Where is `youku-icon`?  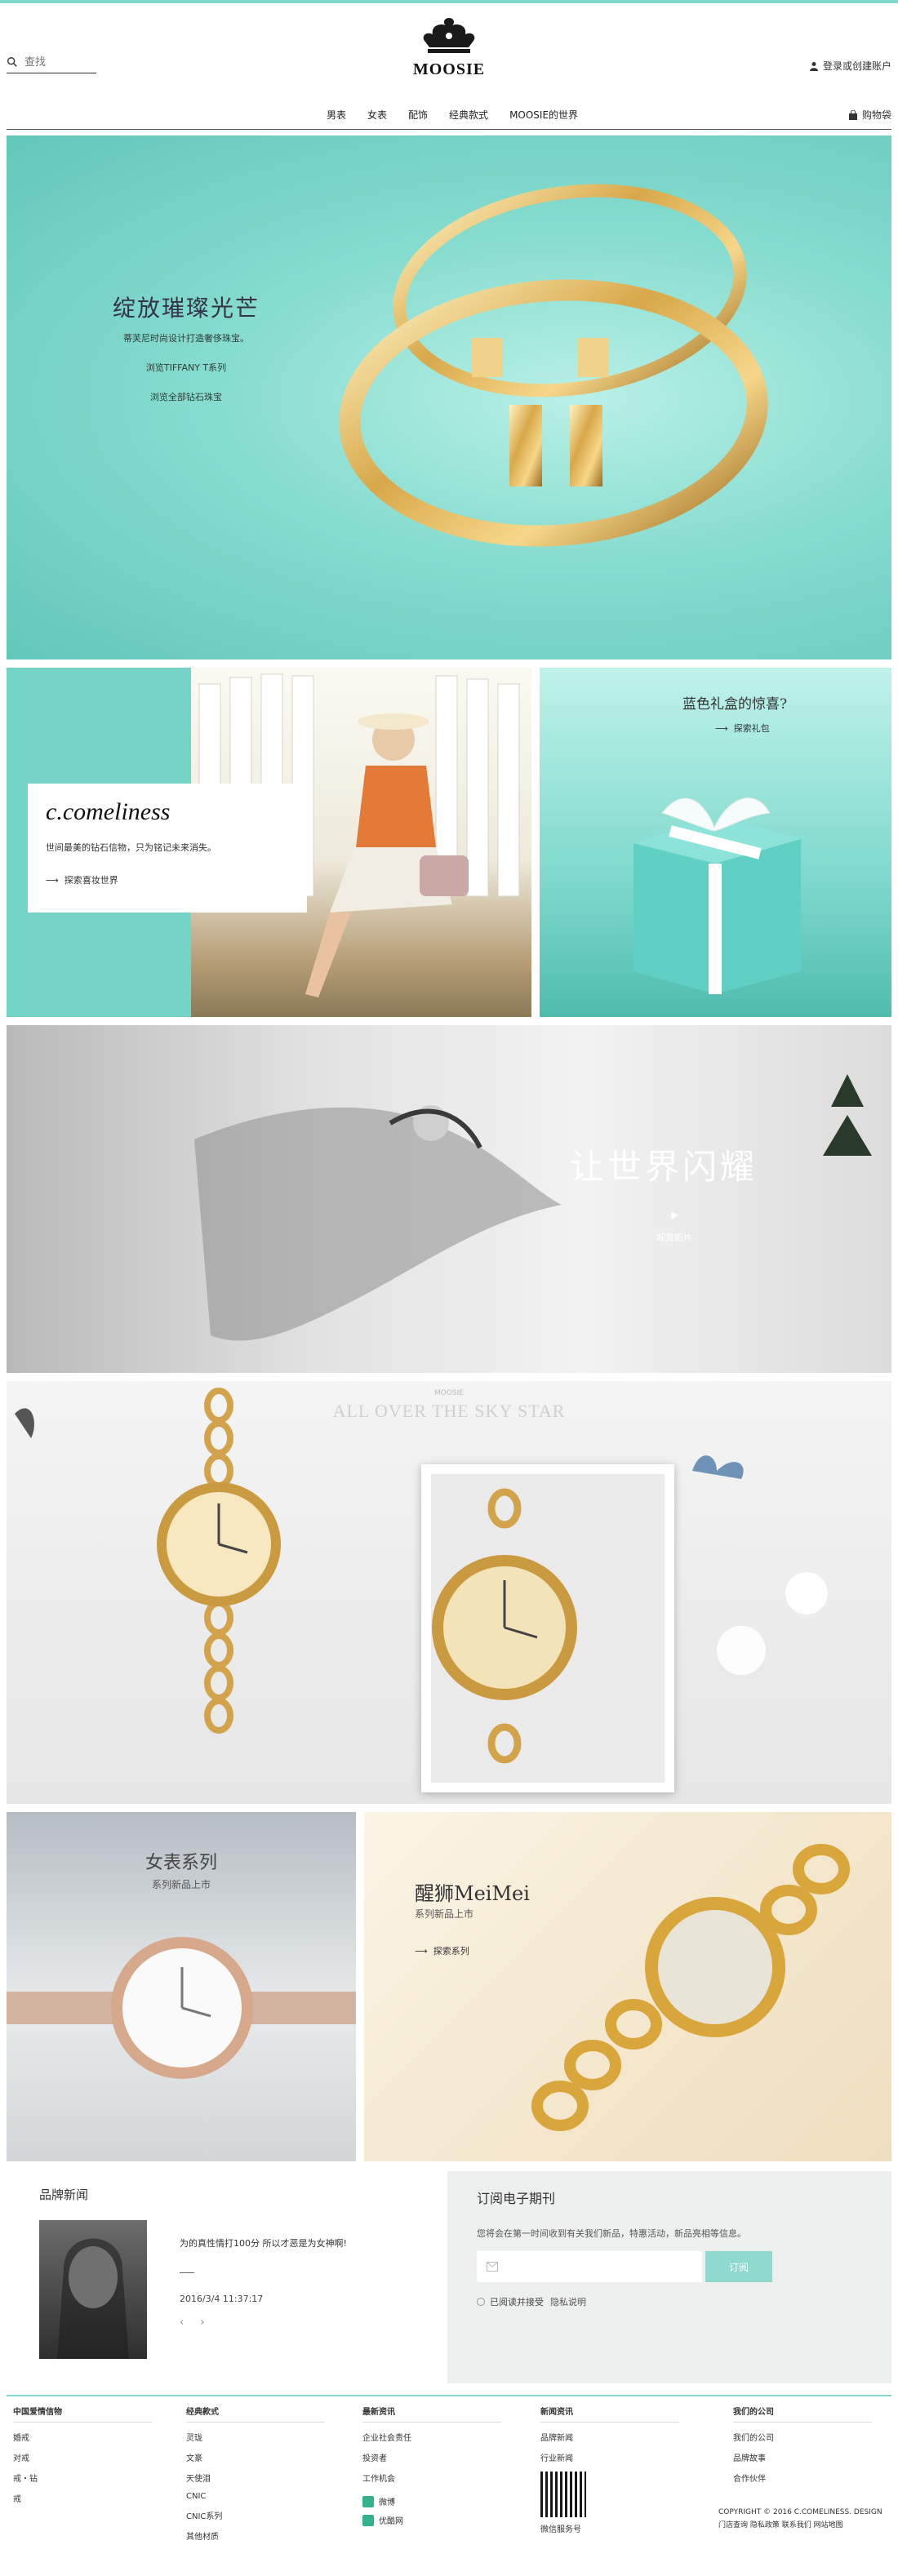
youku-icon is located at coordinates (368, 2520).